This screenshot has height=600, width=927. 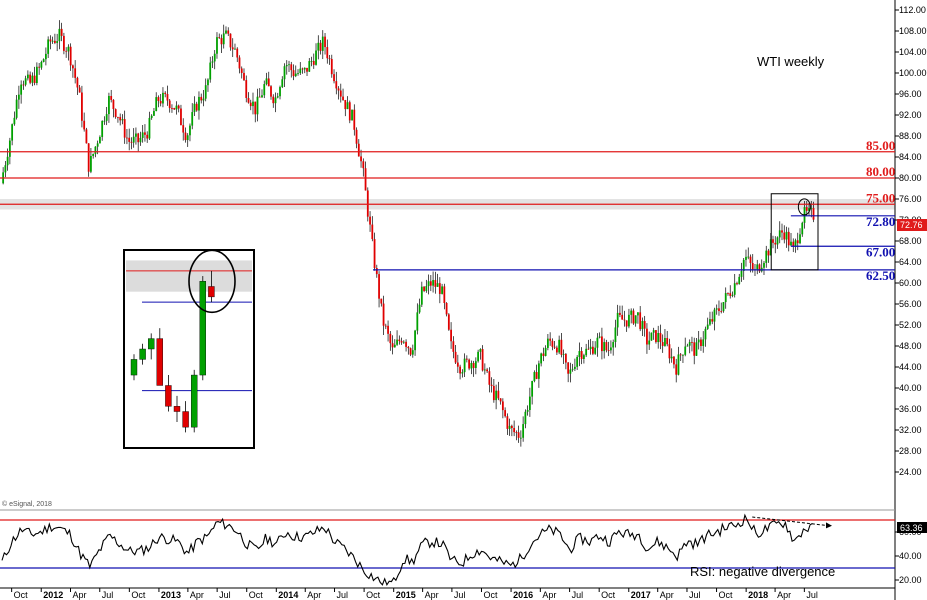 I want to click on price-tick-label: 76.00, so click(x=910, y=199).